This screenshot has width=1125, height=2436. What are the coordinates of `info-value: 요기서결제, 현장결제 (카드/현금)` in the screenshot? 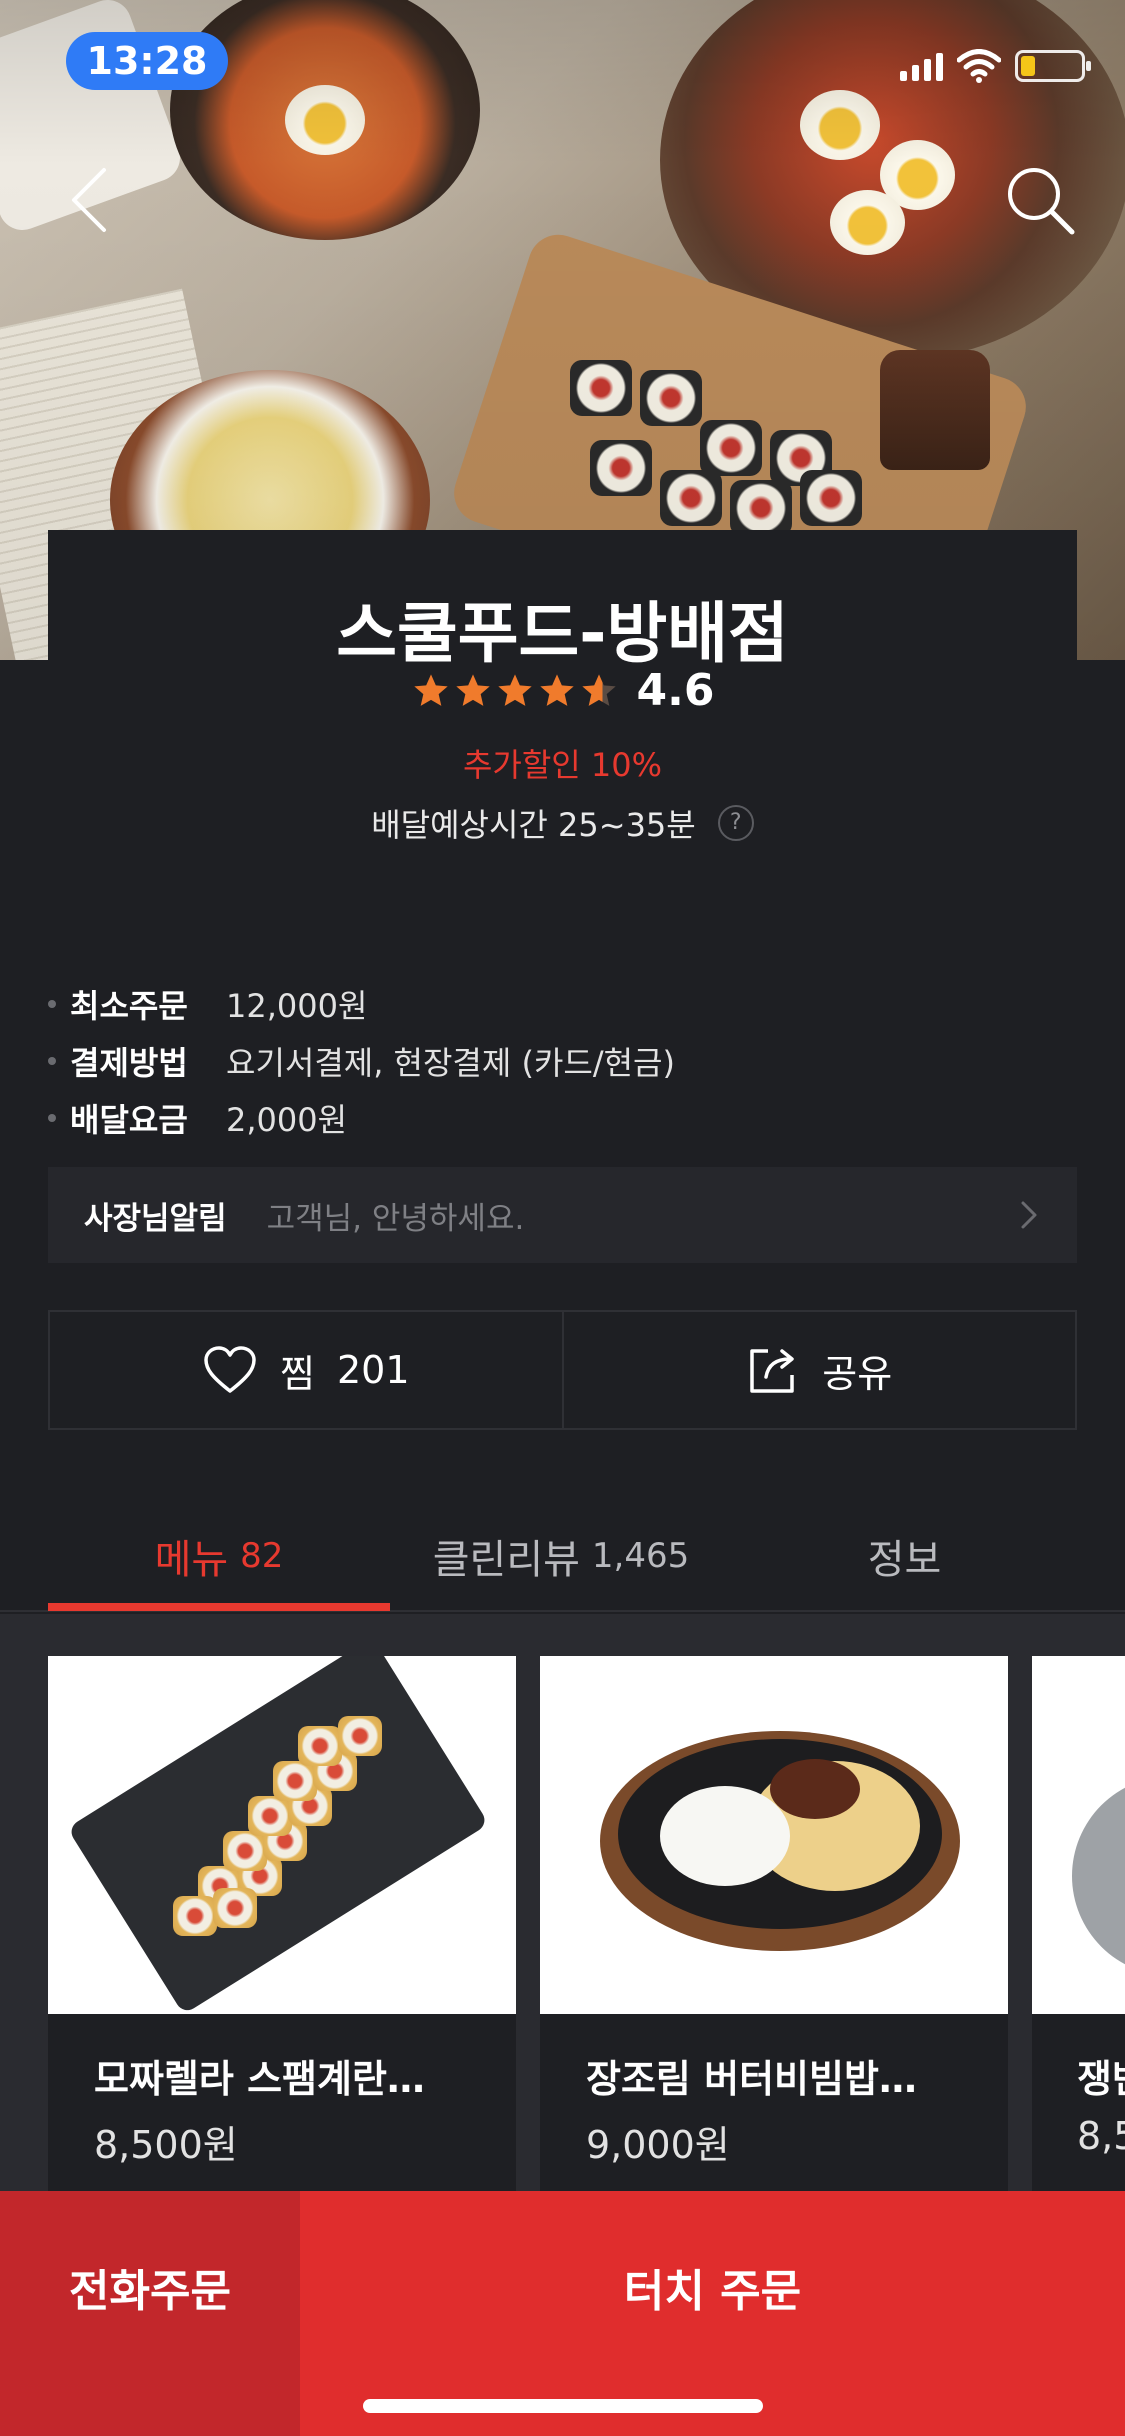 It's located at (450, 1062).